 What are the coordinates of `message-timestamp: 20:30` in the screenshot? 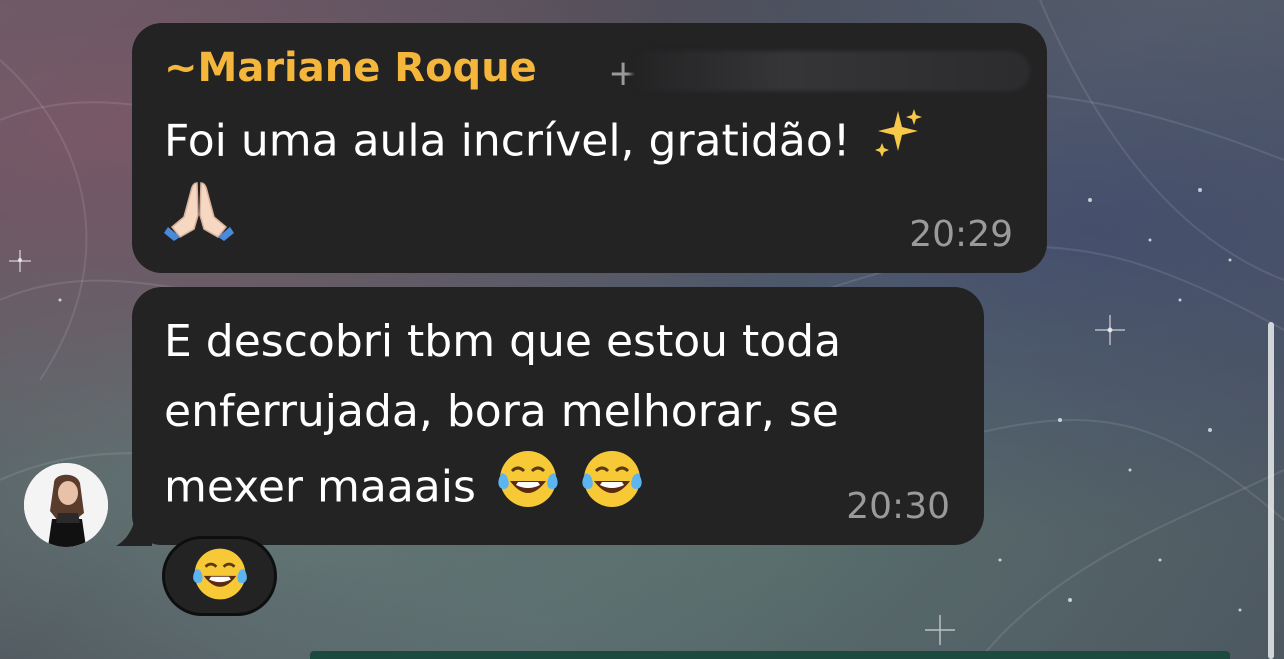 It's located at (898, 506).